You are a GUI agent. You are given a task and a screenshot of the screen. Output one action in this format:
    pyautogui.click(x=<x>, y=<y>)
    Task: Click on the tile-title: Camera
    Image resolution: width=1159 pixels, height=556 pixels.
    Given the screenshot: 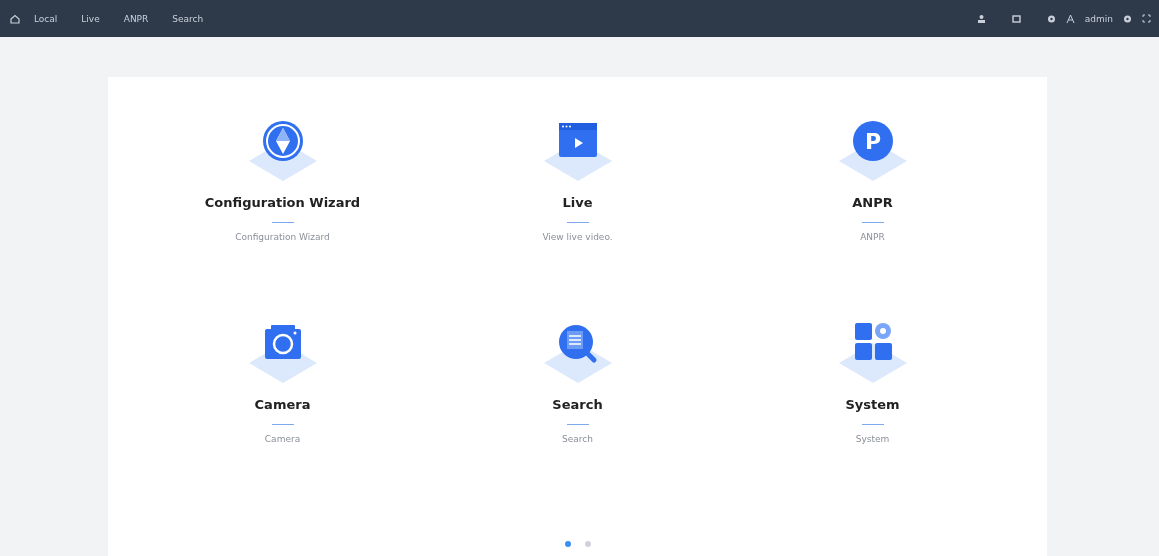 What is the action you would take?
    pyautogui.click(x=282, y=404)
    